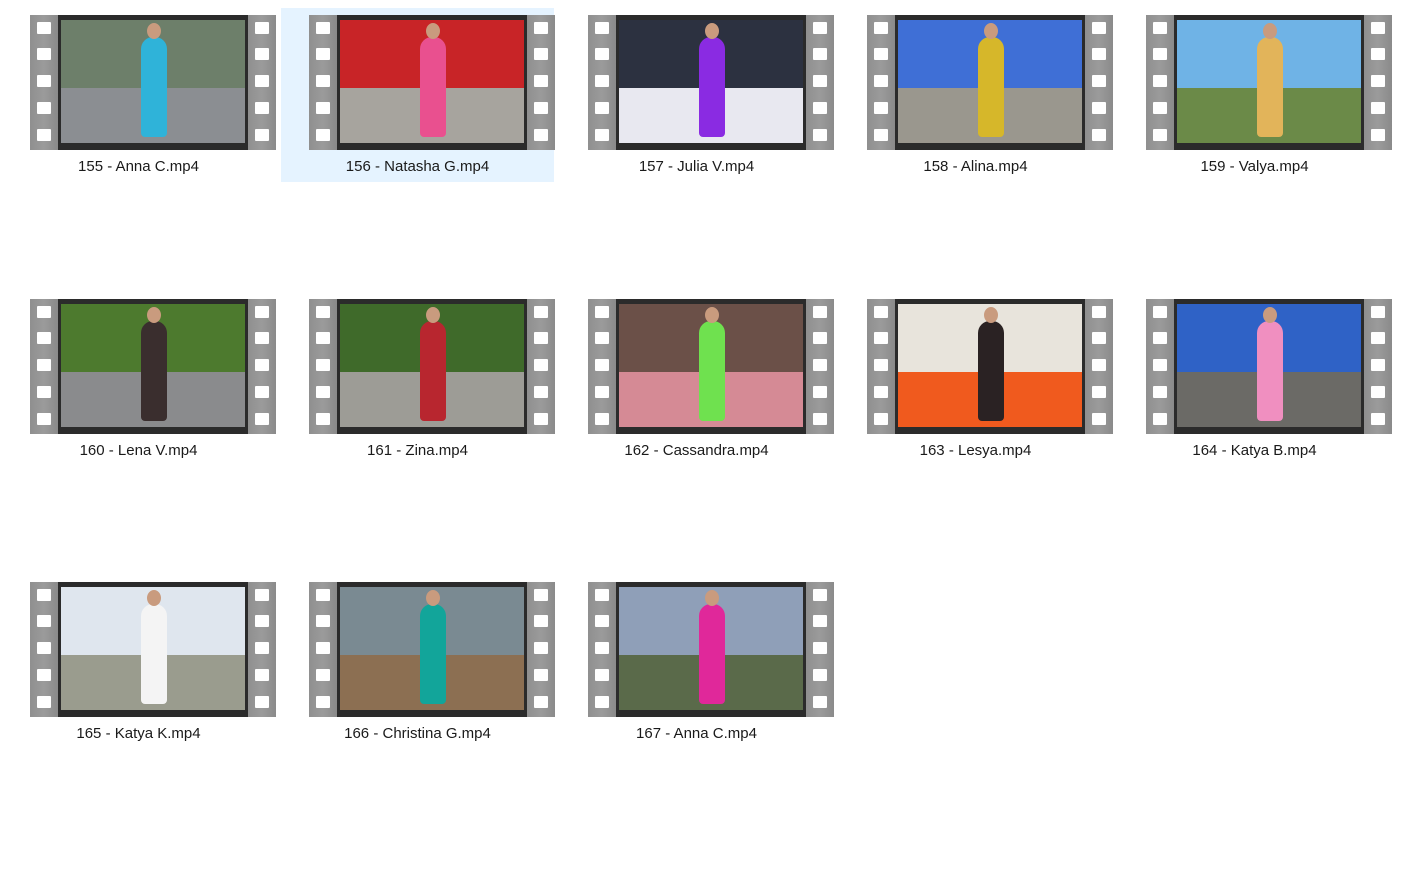 The height and width of the screenshot is (876, 1417). Describe the element at coordinates (418, 662) in the screenshot. I see `file-item: 166 - Christina G.mp4` at that location.